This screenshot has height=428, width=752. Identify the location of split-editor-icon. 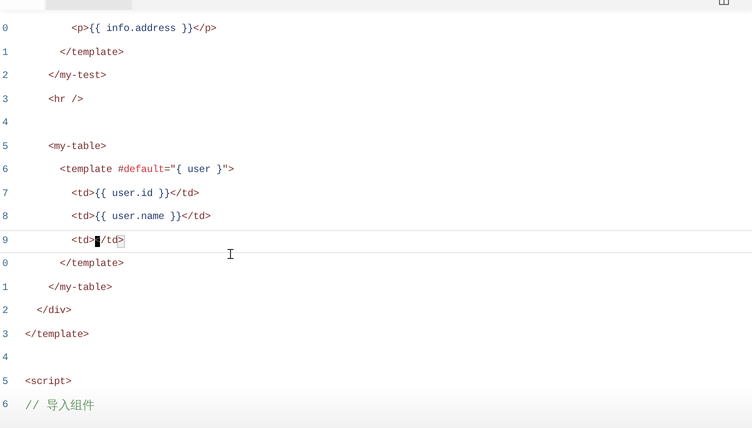
(724, 2).